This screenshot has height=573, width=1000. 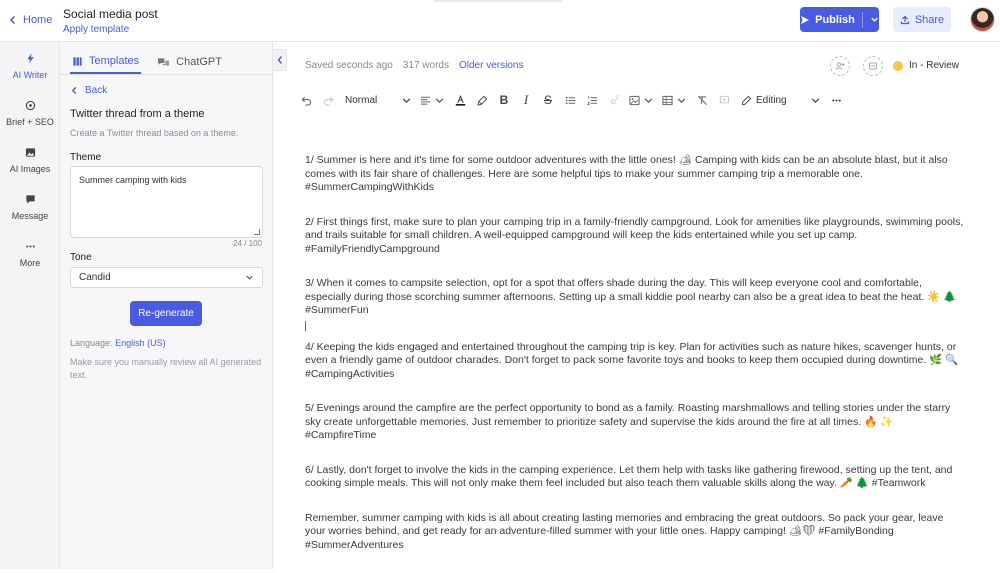 I want to click on top-divider, so click(x=498, y=1).